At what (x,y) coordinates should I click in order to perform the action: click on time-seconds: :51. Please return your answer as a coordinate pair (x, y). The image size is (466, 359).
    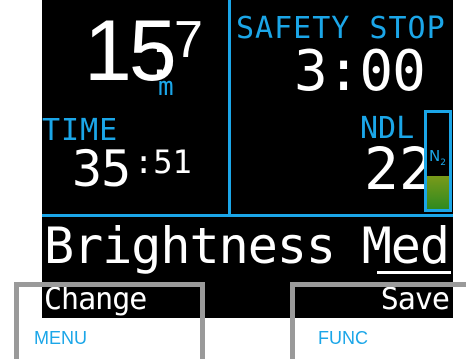
    Looking at the image, I should click on (163, 162).